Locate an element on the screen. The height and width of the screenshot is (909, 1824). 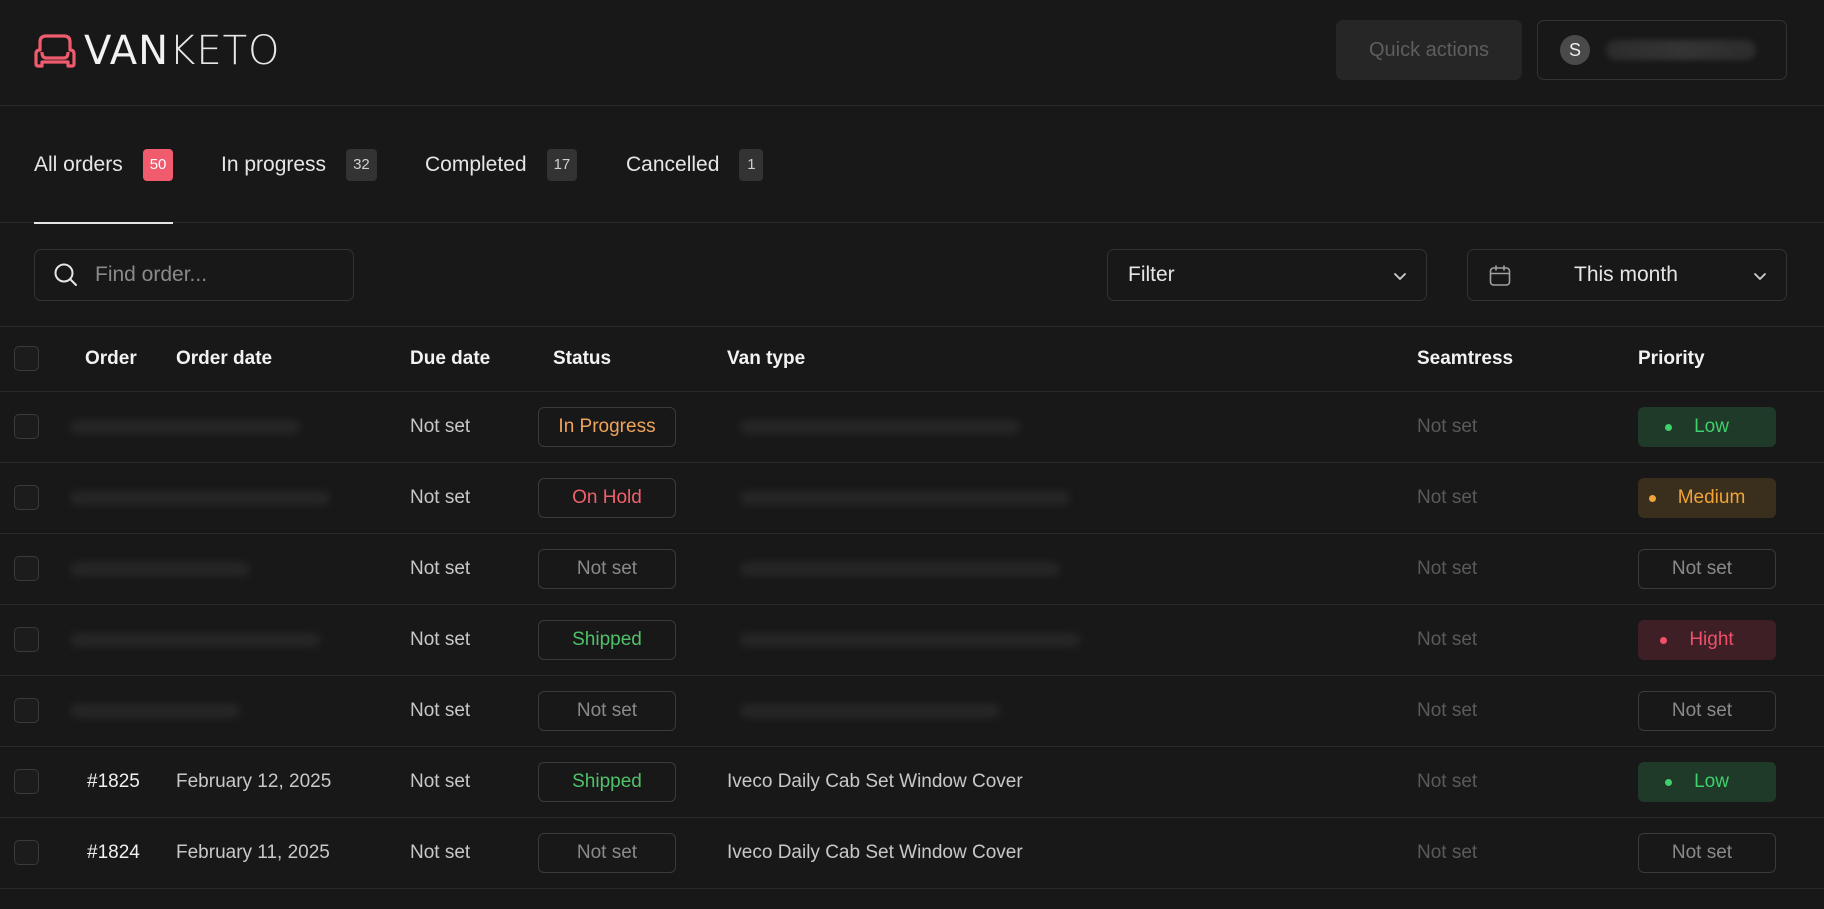
status-badge: On Hold is located at coordinates (607, 498).